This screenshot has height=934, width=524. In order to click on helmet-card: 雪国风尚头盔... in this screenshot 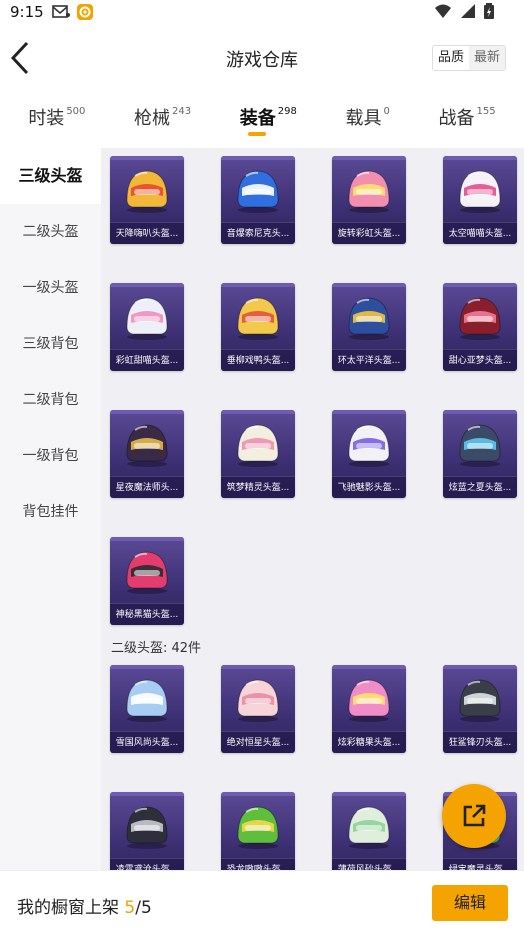, I will do `click(147, 709)`.